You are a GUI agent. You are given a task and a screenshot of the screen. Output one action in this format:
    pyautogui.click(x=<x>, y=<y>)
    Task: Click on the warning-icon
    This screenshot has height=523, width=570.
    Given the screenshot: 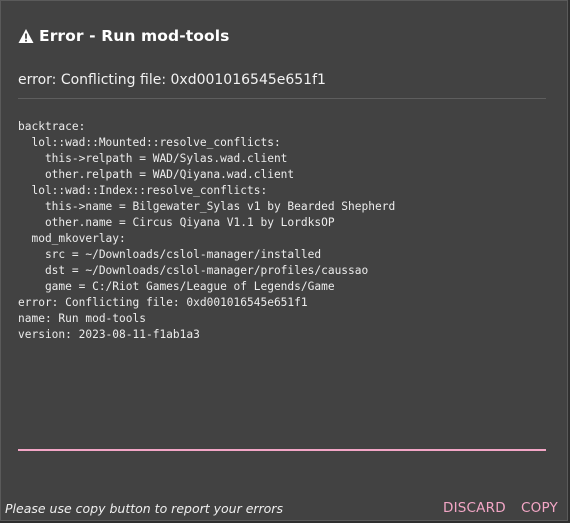 What is the action you would take?
    pyautogui.click(x=26, y=36)
    